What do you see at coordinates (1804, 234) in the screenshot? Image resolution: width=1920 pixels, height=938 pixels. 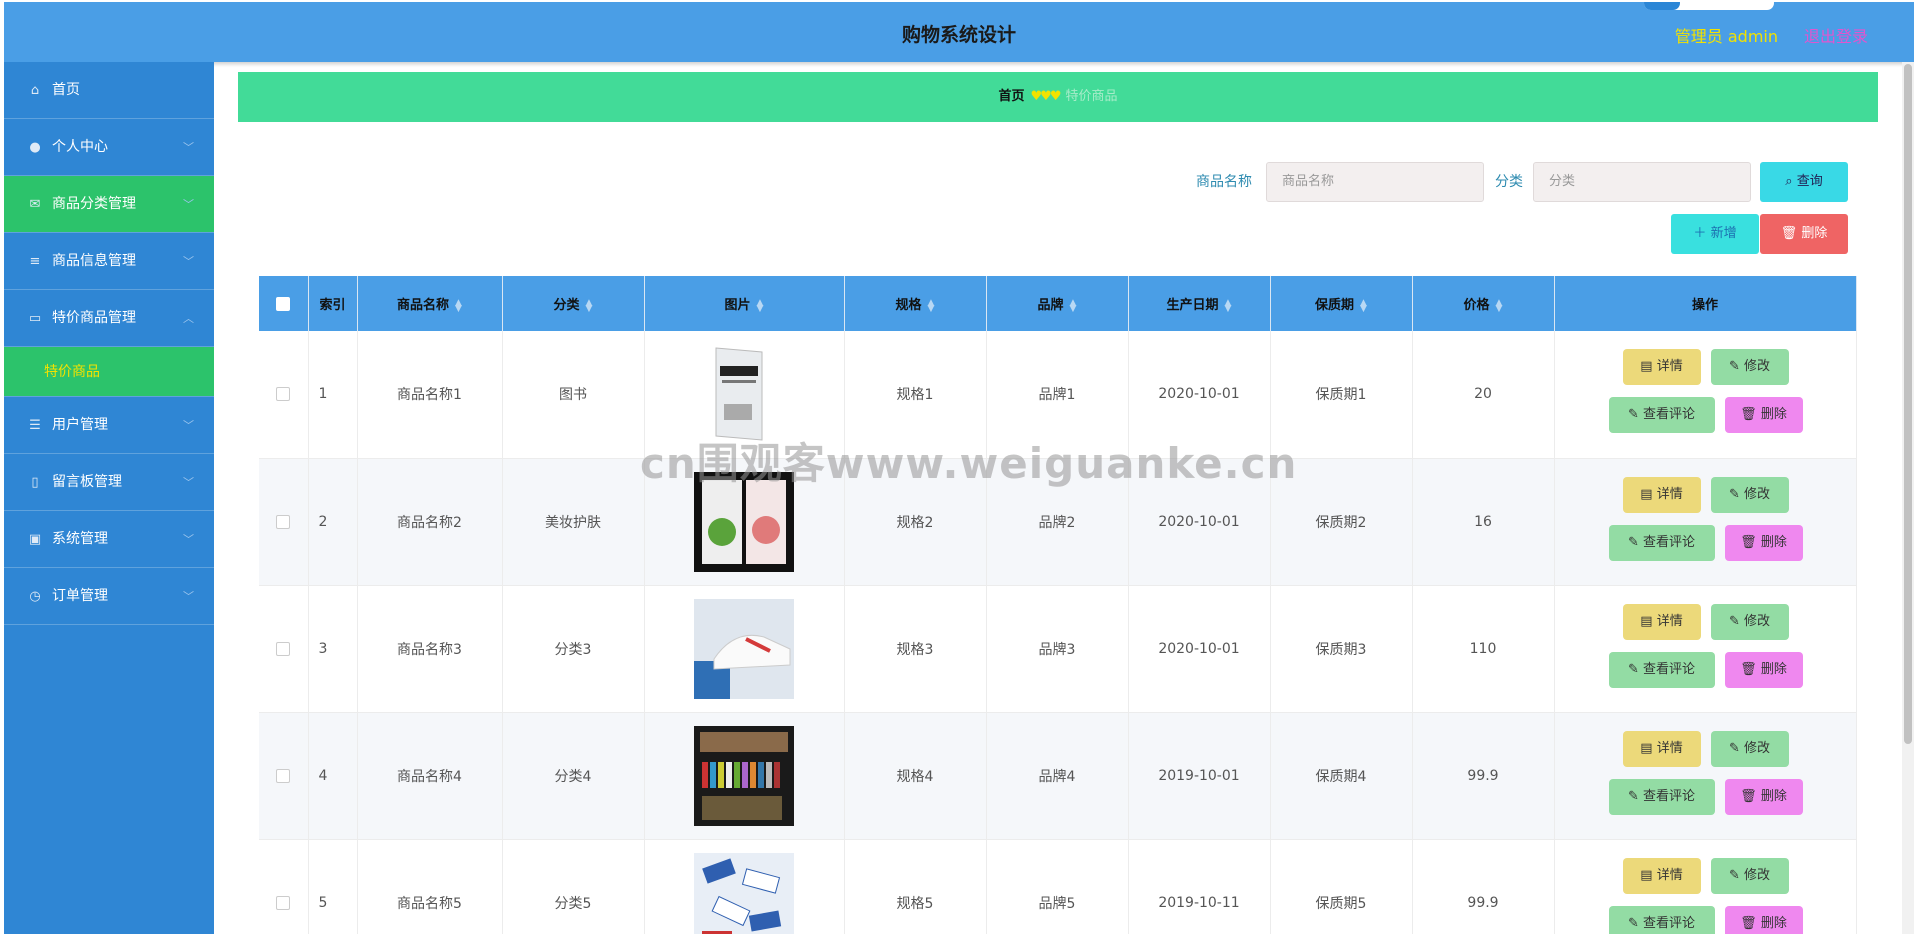 I see `bulk-delete-button: 🗑 删除` at bounding box center [1804, 234].